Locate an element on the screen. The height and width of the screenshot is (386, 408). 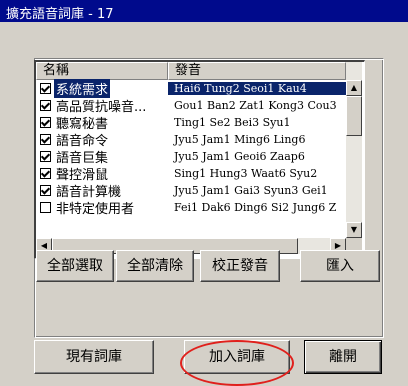
vertical-scroll-thumb is located at coordinates (354, 116).